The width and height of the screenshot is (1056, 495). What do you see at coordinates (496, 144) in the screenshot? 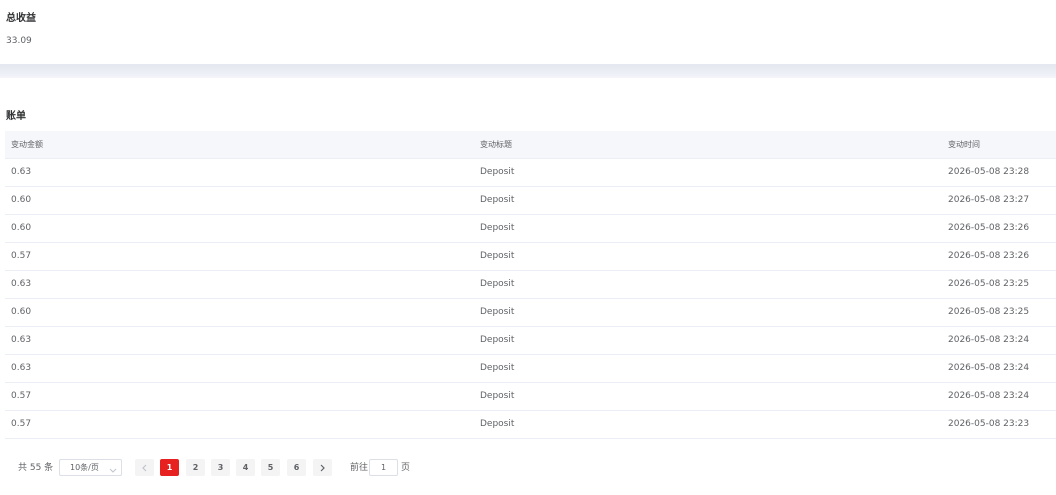
I see `header-title: 变动标题` at bounding box center [496, 144].